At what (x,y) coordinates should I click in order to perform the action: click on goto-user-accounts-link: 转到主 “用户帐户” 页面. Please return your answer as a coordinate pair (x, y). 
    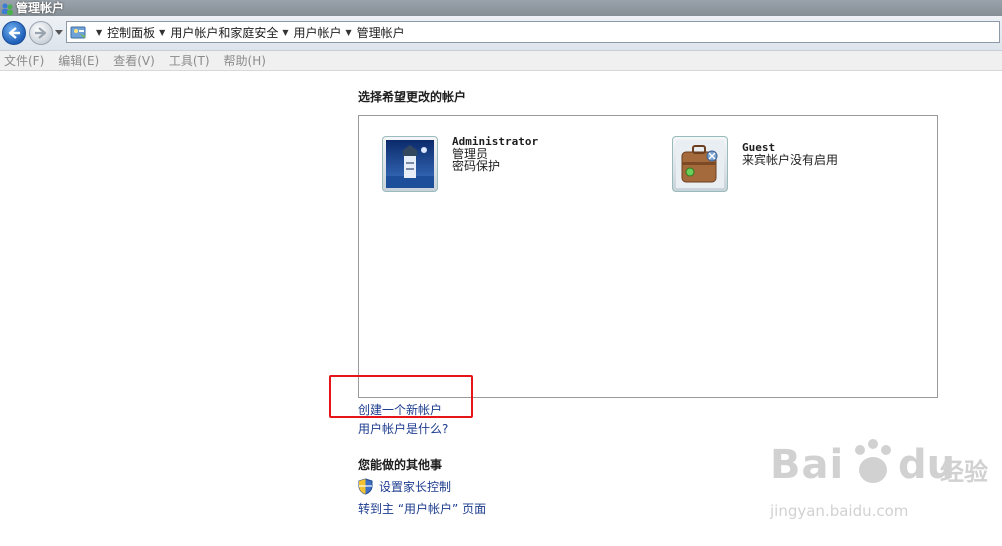
    Looking at the image, I should click on (422, 508).